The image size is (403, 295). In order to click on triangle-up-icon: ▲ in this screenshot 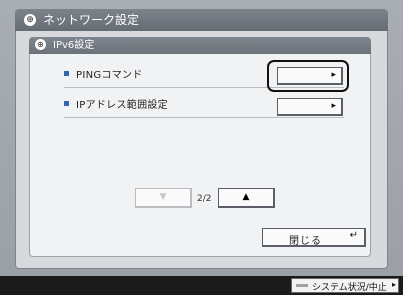, I will do `click(246, 197)`.